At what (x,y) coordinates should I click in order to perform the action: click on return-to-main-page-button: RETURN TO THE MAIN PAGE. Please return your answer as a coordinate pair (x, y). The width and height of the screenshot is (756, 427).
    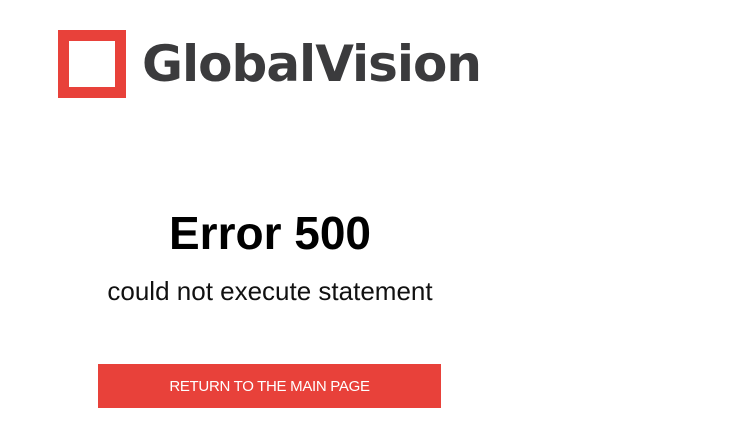
    Looking at the image, I should click on (269, 386).